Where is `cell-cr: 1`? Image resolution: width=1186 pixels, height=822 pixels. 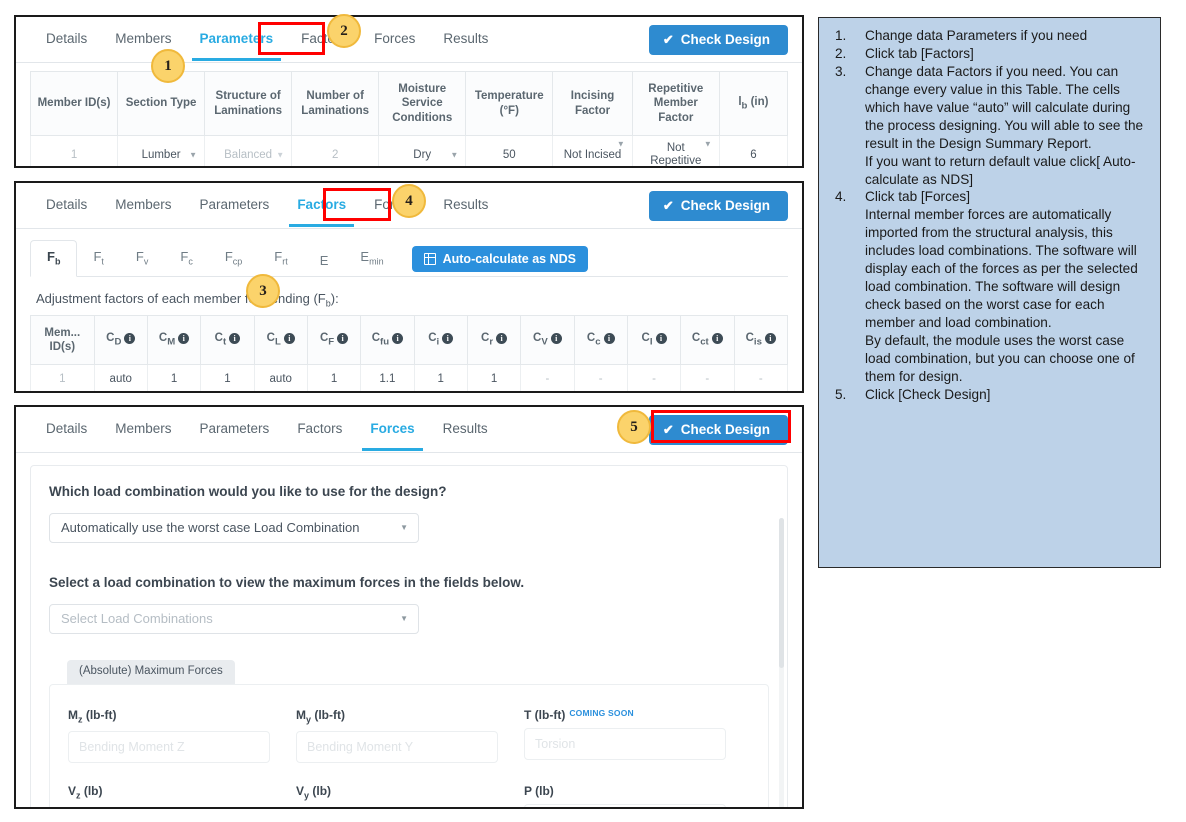
cell-cr: 1 is located at coordinates (494, 377).